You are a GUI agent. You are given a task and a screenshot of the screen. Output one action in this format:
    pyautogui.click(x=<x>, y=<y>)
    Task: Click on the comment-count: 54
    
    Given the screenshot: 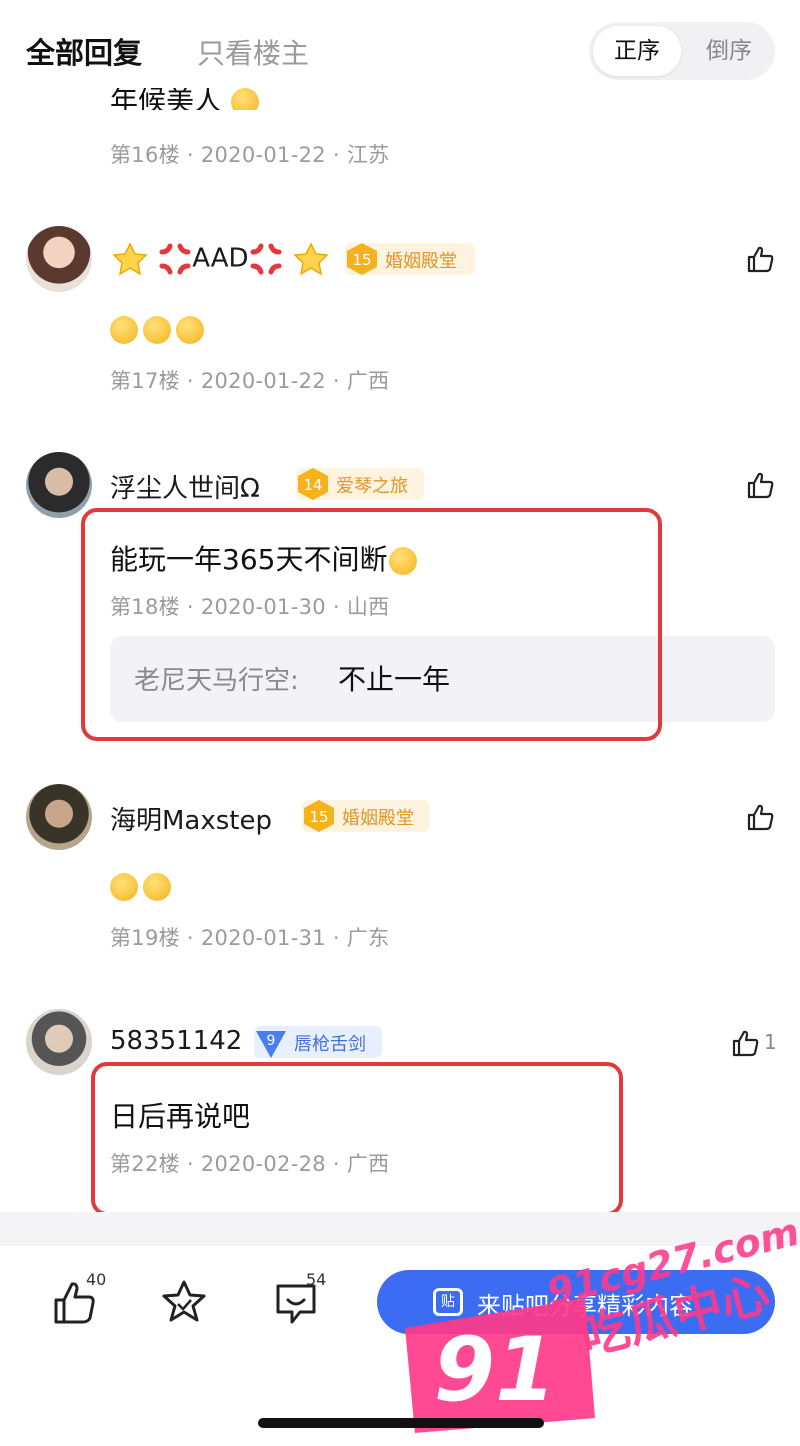 What is the action you would take?
    pyautogui.click(x=316, y=1279)
    